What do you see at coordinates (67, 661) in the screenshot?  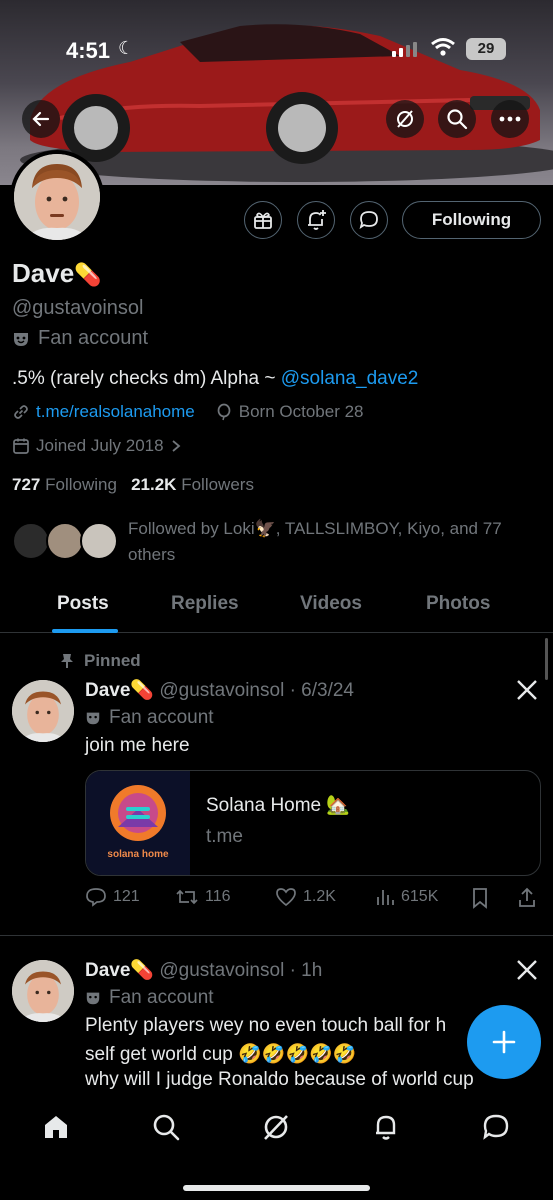 I see `pin-icon` at bounding box center [67, 661].